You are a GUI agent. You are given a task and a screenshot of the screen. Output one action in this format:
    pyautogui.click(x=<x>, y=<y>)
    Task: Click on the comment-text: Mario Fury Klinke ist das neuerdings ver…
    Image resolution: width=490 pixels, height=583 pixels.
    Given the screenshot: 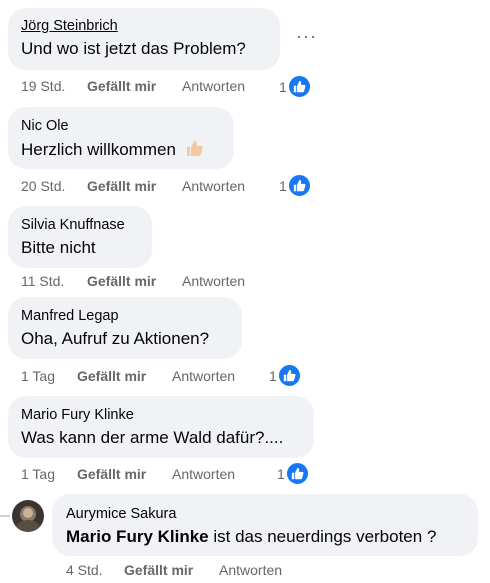 What is the action you would take?
    pyautogui.click(x=251, y=537)
    